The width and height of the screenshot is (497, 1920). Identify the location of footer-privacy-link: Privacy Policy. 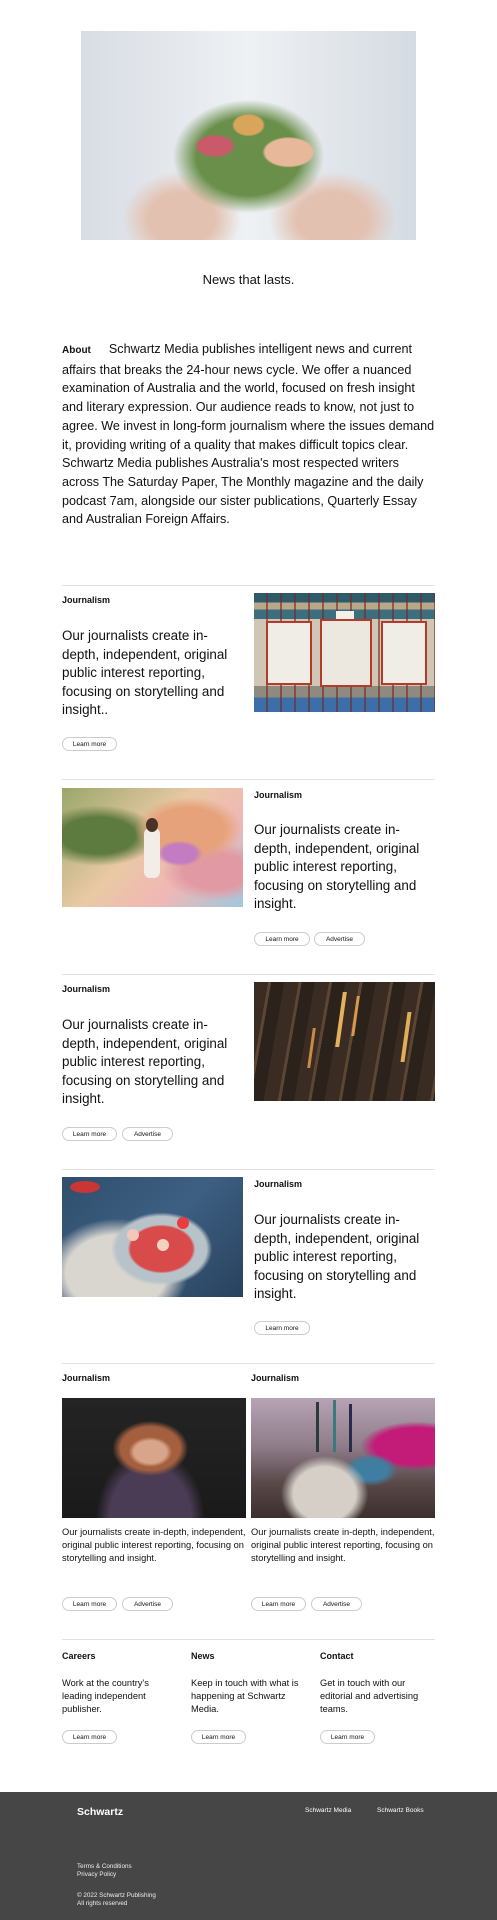
(96, 1875).